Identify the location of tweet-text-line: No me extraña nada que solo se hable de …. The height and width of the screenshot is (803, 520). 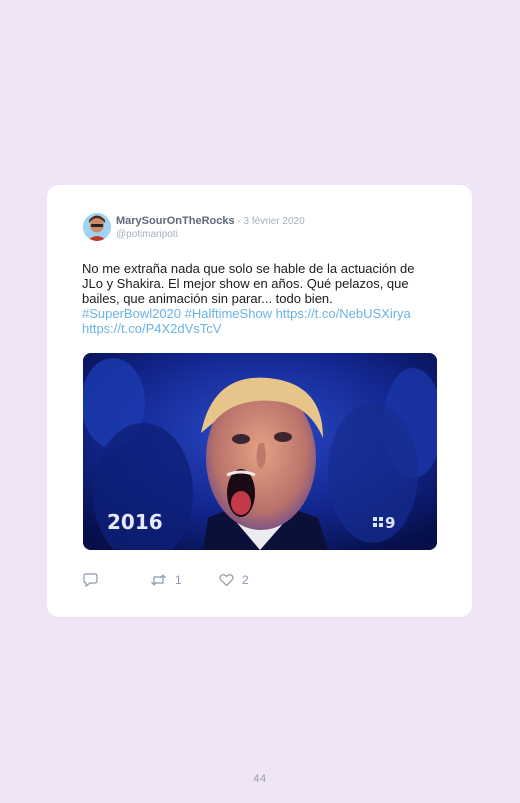
(248, 268).